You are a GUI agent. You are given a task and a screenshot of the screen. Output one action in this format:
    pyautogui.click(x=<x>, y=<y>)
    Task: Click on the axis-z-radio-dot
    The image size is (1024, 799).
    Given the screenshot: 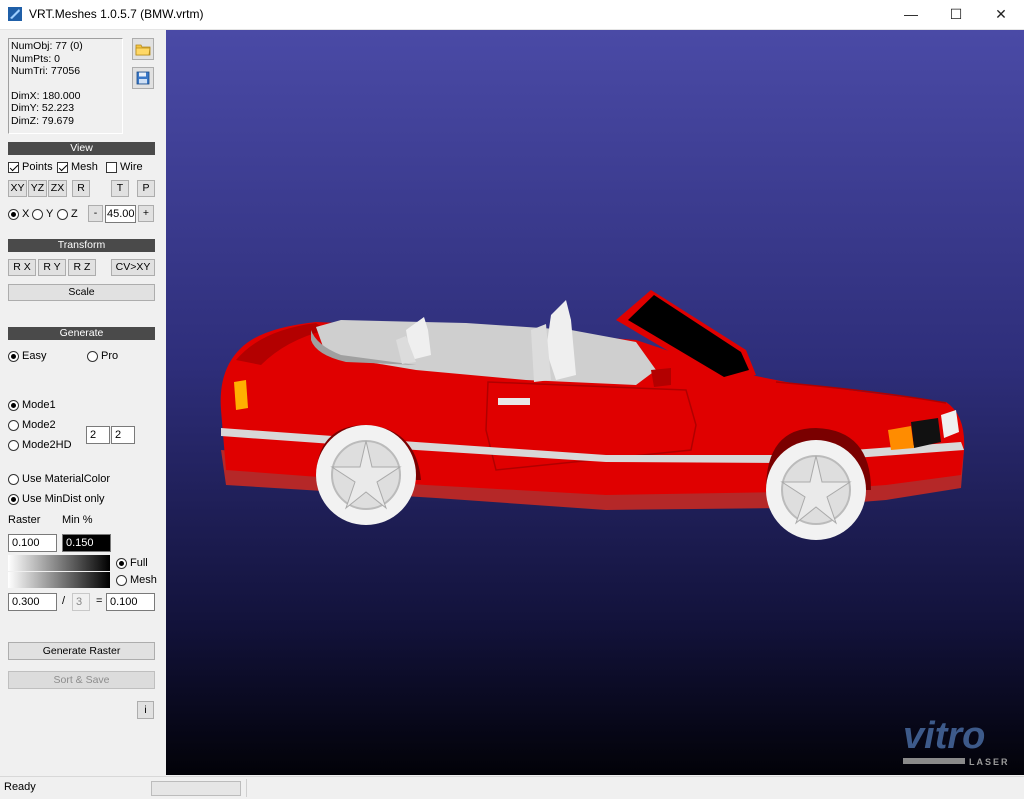 What is the action you would take?
    pyautogui.click(x=62, y=214)
    